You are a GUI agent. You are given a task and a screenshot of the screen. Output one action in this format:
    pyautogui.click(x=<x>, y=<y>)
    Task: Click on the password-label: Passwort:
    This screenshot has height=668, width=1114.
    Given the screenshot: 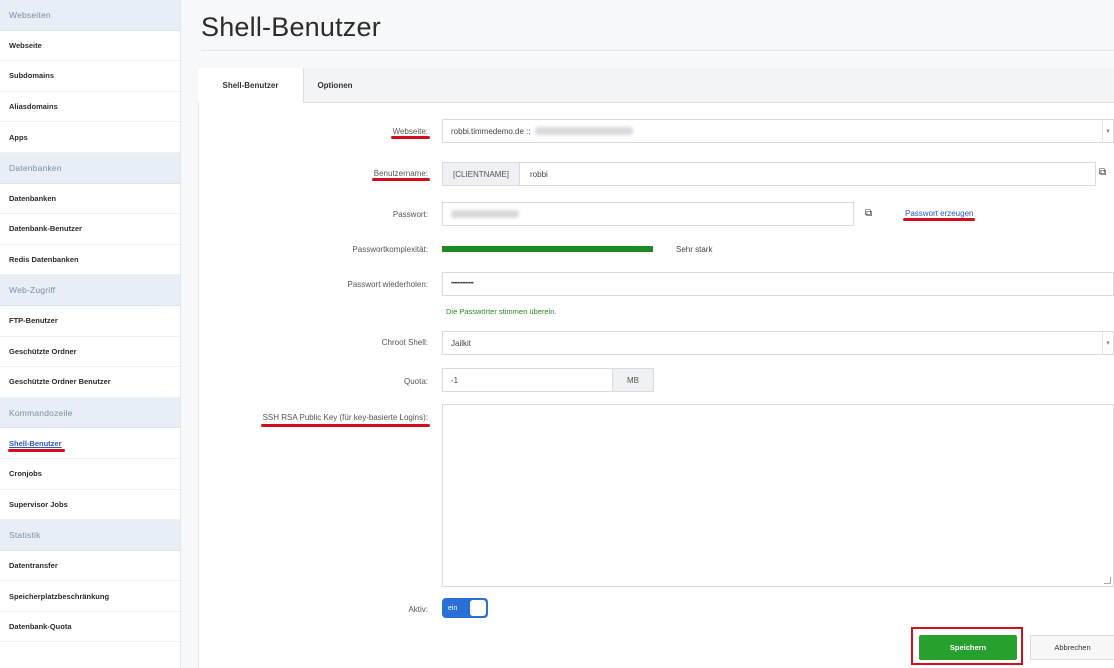 What is the action you would take?
    pyautogui.click(x=410, y=214)
    